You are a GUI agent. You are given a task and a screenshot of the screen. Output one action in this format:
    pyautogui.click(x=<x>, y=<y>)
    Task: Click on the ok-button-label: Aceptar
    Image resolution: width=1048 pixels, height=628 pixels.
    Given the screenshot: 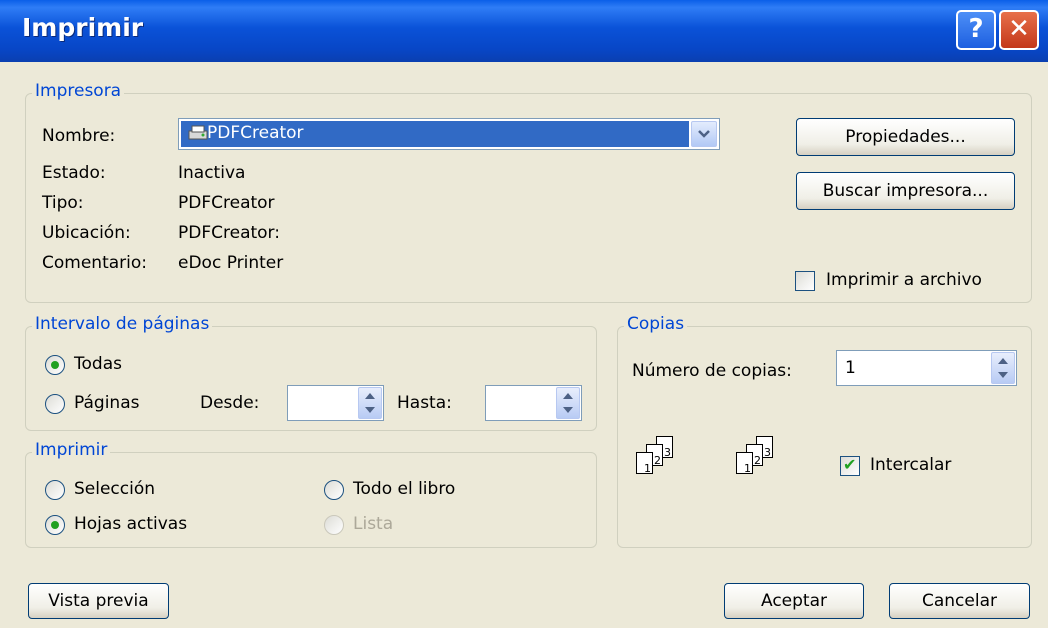 What is the action you would take?
    pyautogui.click(x=794, y=601)
    